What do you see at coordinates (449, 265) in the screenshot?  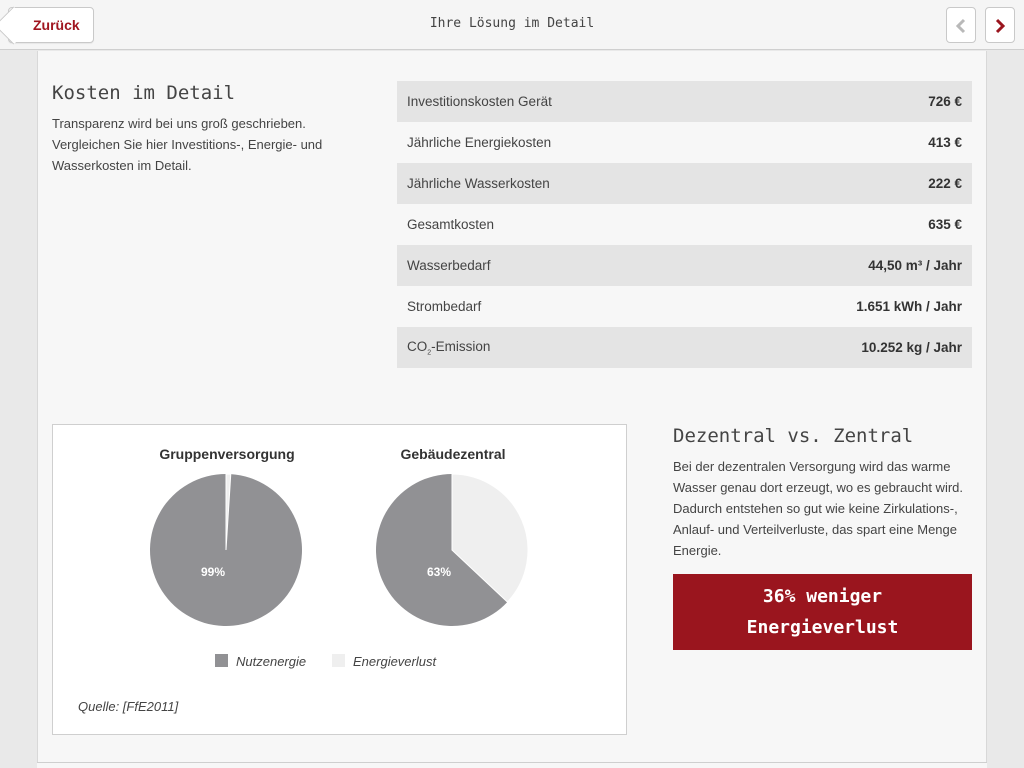 I see `cost-label: Wasserbedarf` at bounding box center [449, 265].